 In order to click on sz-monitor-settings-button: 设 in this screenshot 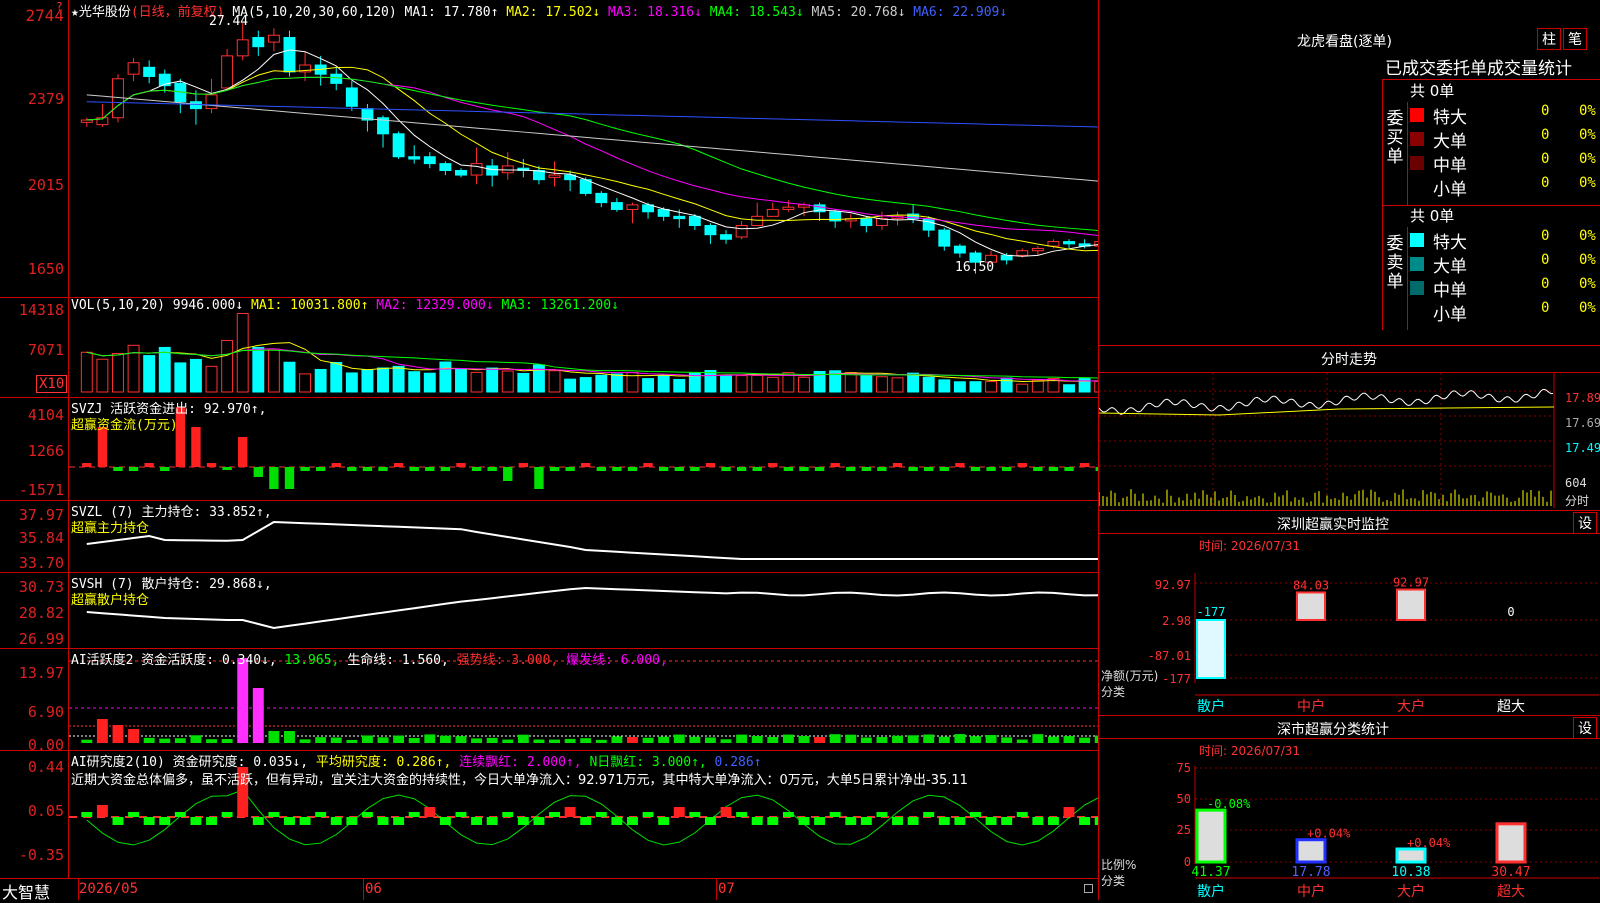, I will do `click(1585, 523)`.